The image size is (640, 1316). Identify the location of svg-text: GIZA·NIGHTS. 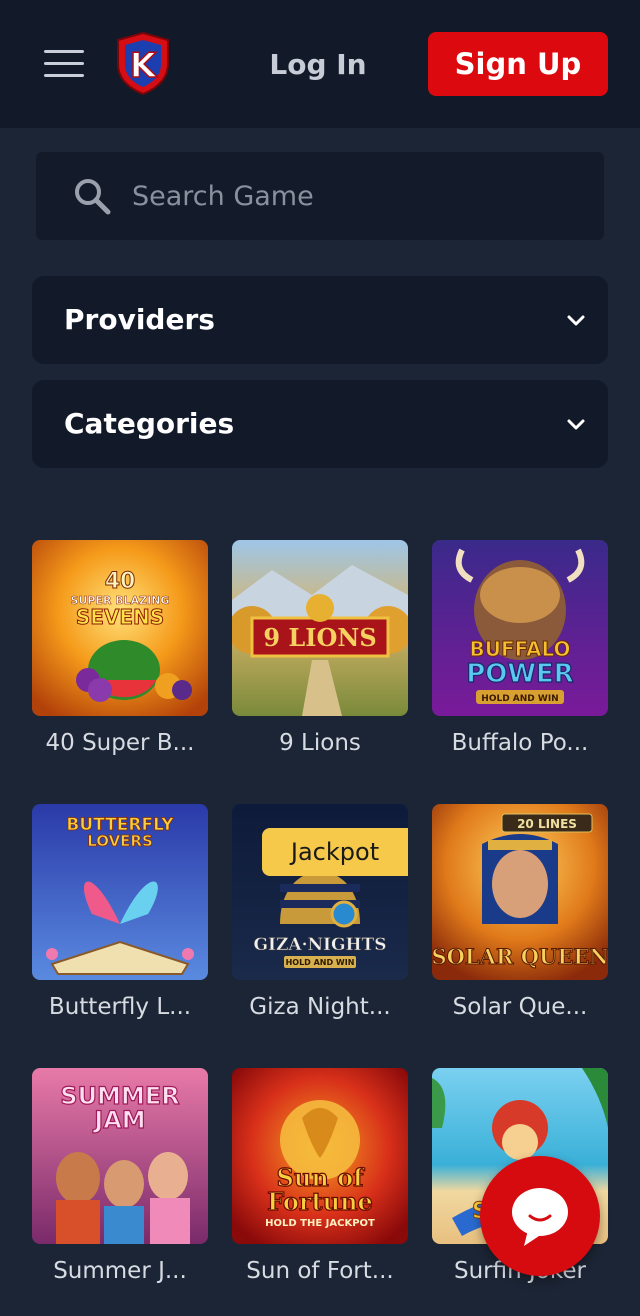
(320, 945).